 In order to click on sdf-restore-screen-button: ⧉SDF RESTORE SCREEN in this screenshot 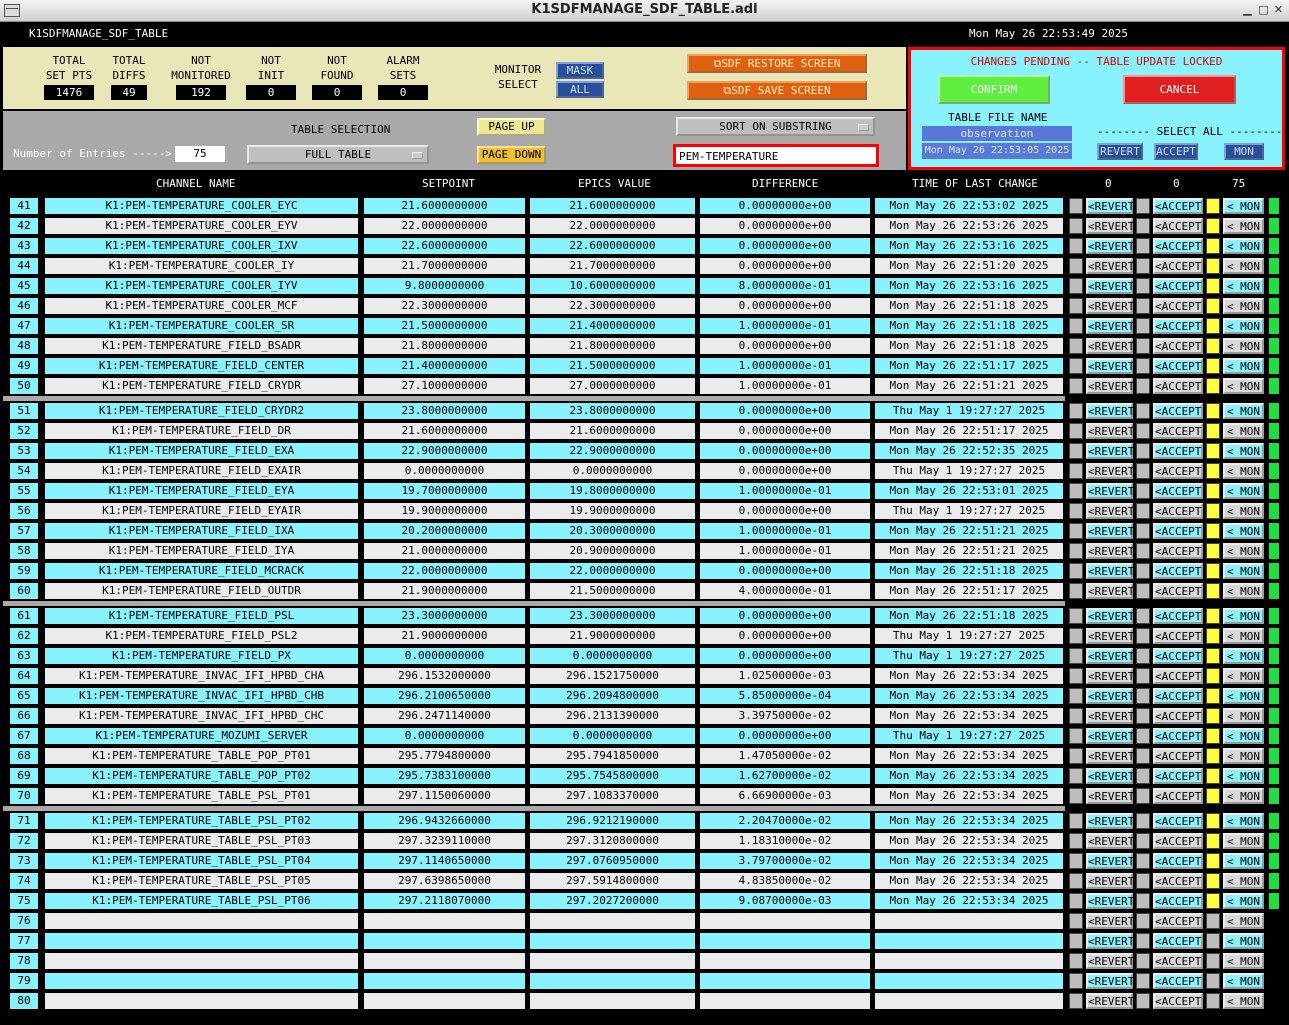, I will do `click(777, 63)`.